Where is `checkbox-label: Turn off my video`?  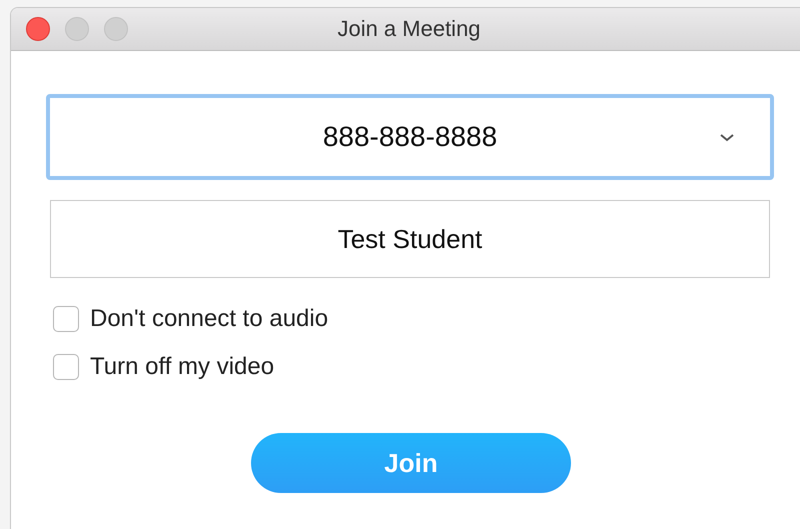
checkbox-label: Turn off my video is located at coordinates (182, 367).